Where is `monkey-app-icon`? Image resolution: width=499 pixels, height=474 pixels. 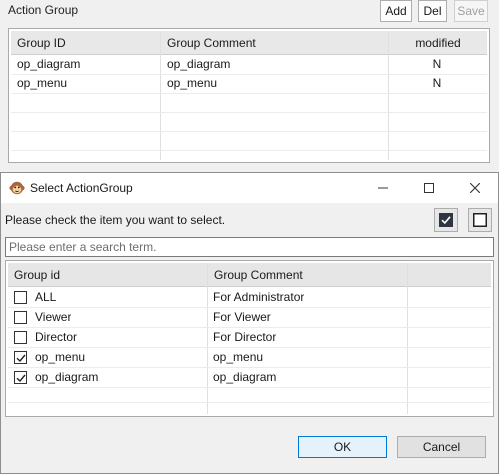
monkey-app-icon is located at coordinates (17, 188).